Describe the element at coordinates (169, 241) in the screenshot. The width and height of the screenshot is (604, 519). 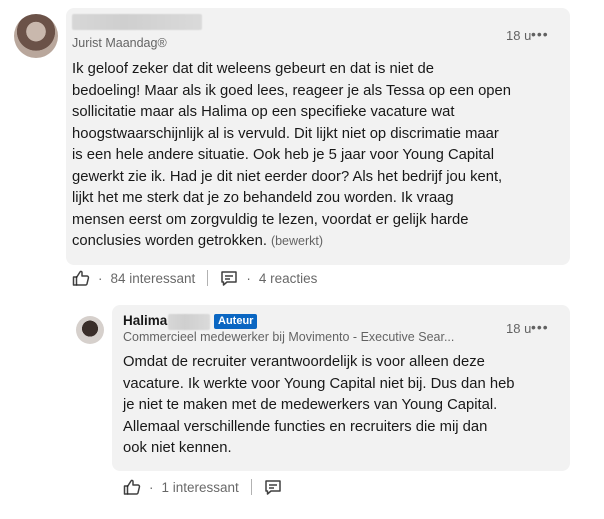
I see `comment-text-line: conclusies worden getrokken.` at that location.